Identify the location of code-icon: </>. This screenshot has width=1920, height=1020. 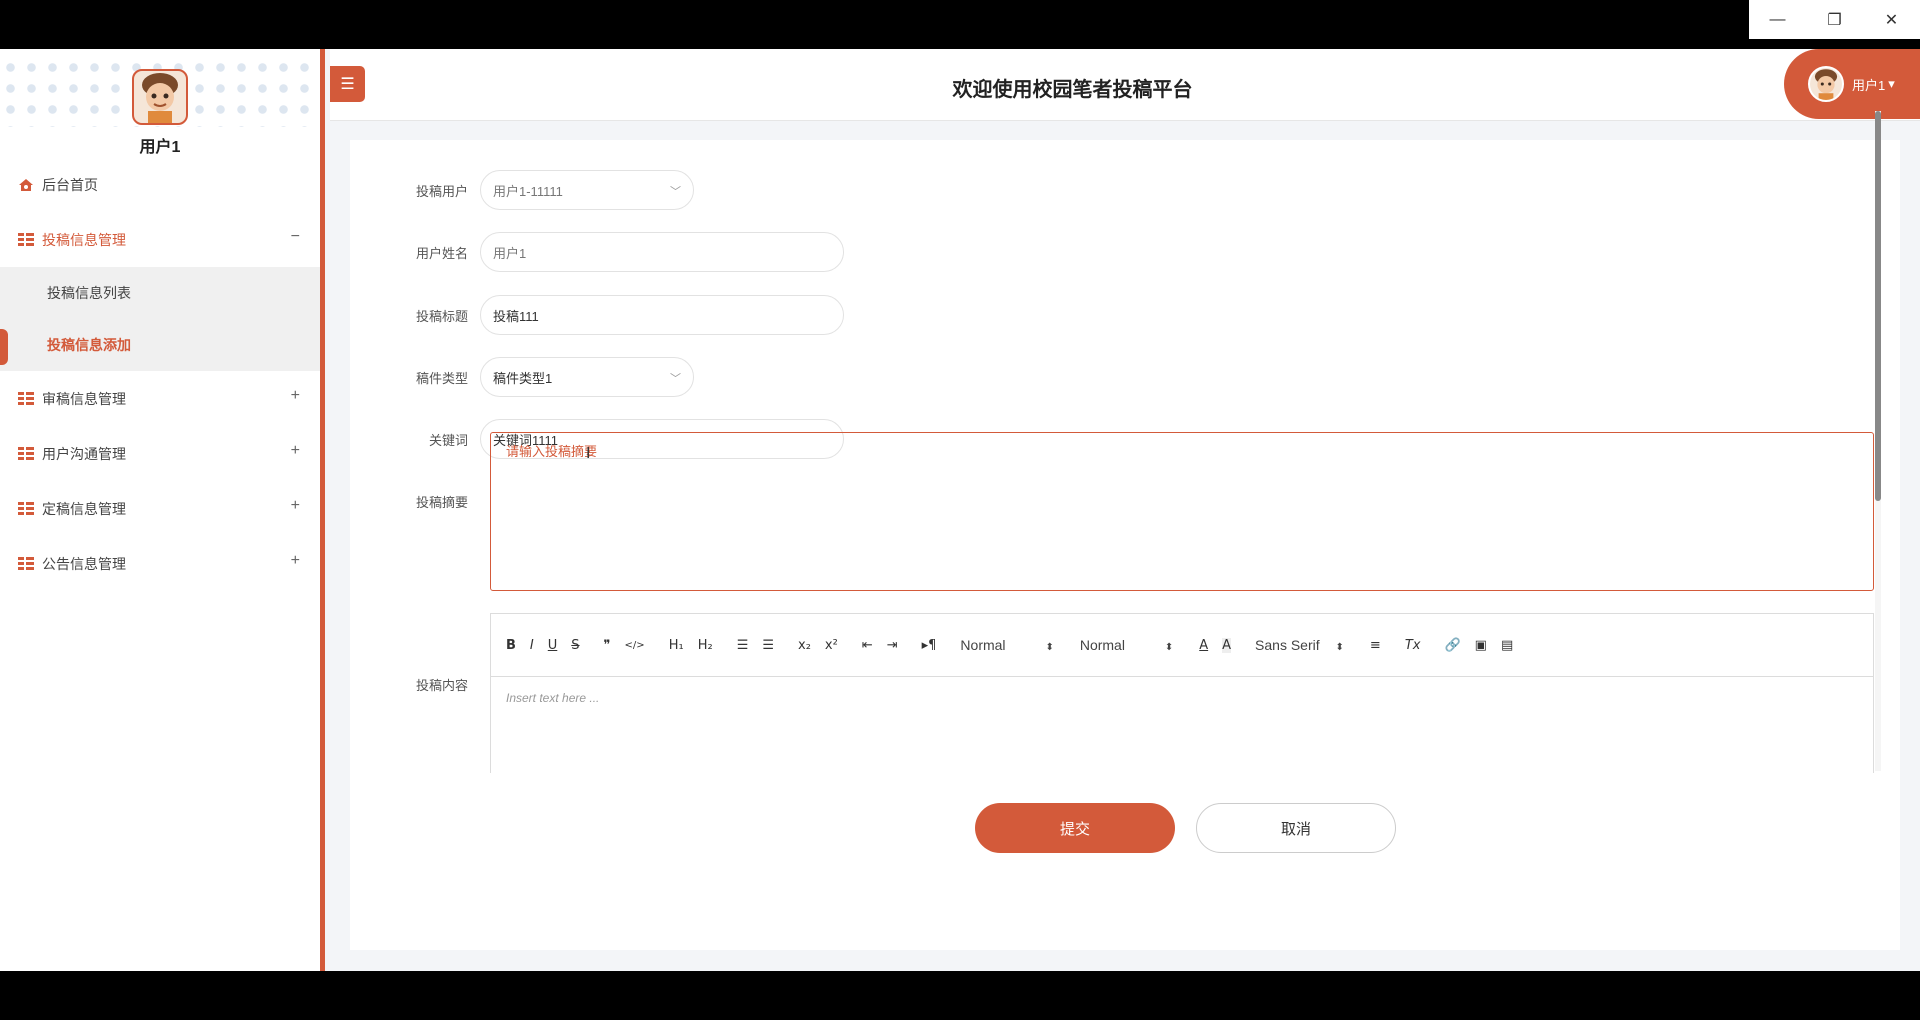
(635, 645).